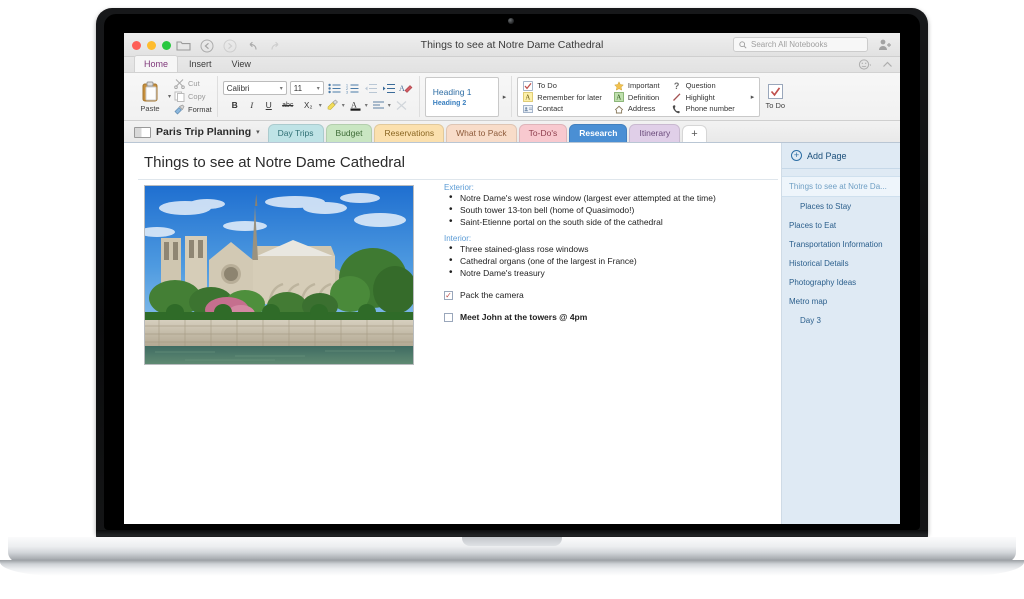 The height and width of the screenshot is (599, 1024). I want to click on format-painter-icon, so click(179, 109).